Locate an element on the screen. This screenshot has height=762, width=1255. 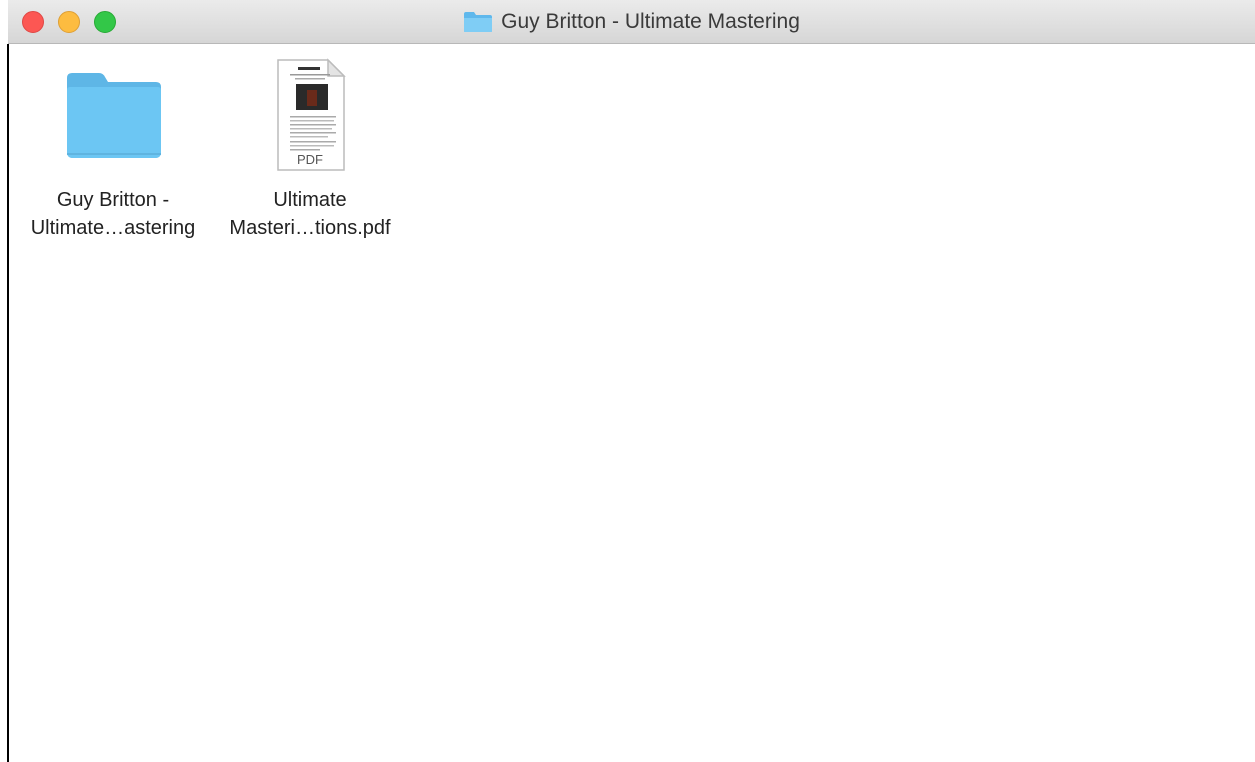
pdf-file-item: PDF Ultimate Masteri…tions.pdf is located at coordinates (310, 149).